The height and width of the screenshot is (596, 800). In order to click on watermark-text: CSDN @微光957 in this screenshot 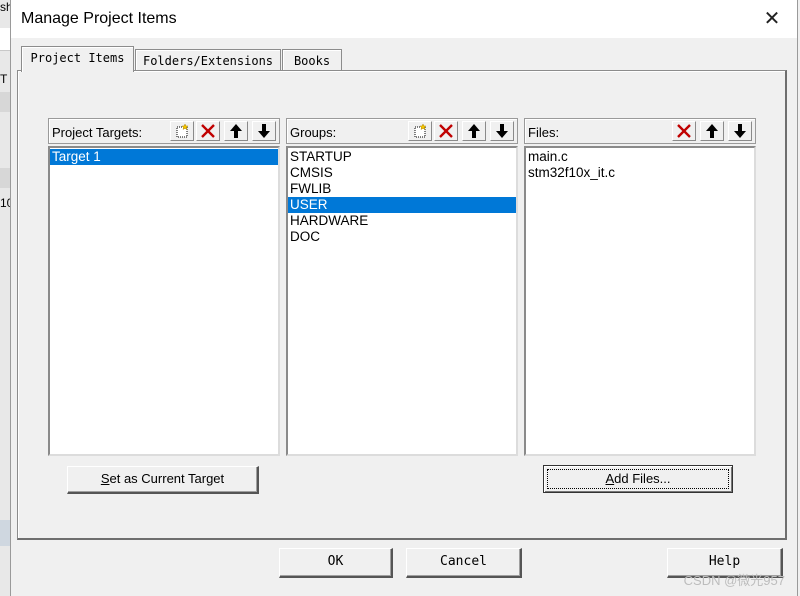, I will do `click(734, 580)`.